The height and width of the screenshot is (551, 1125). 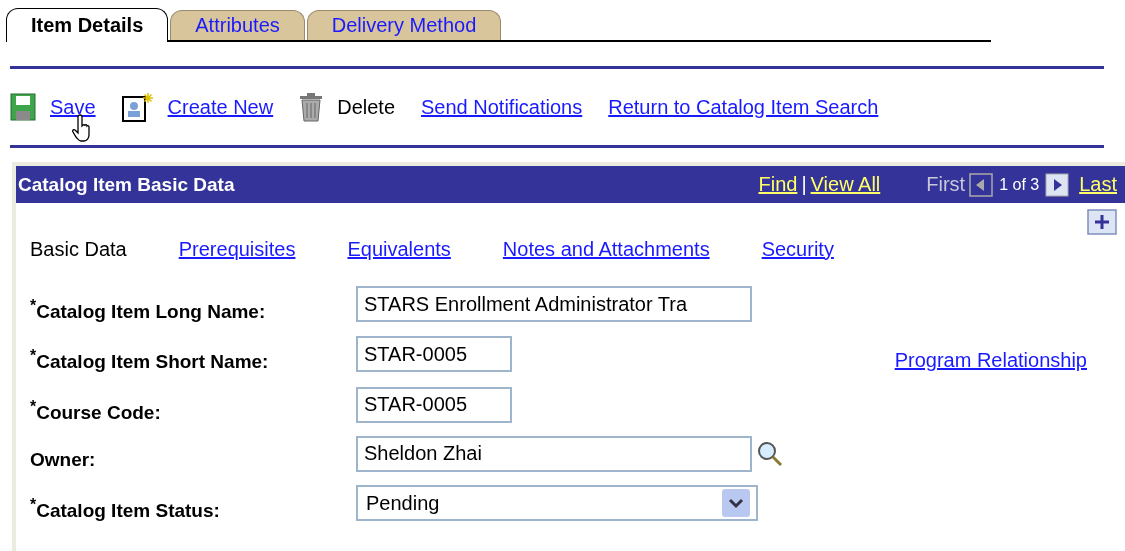 I want to click on sub-tab: Prerequisites, so click(x=237, y=249).